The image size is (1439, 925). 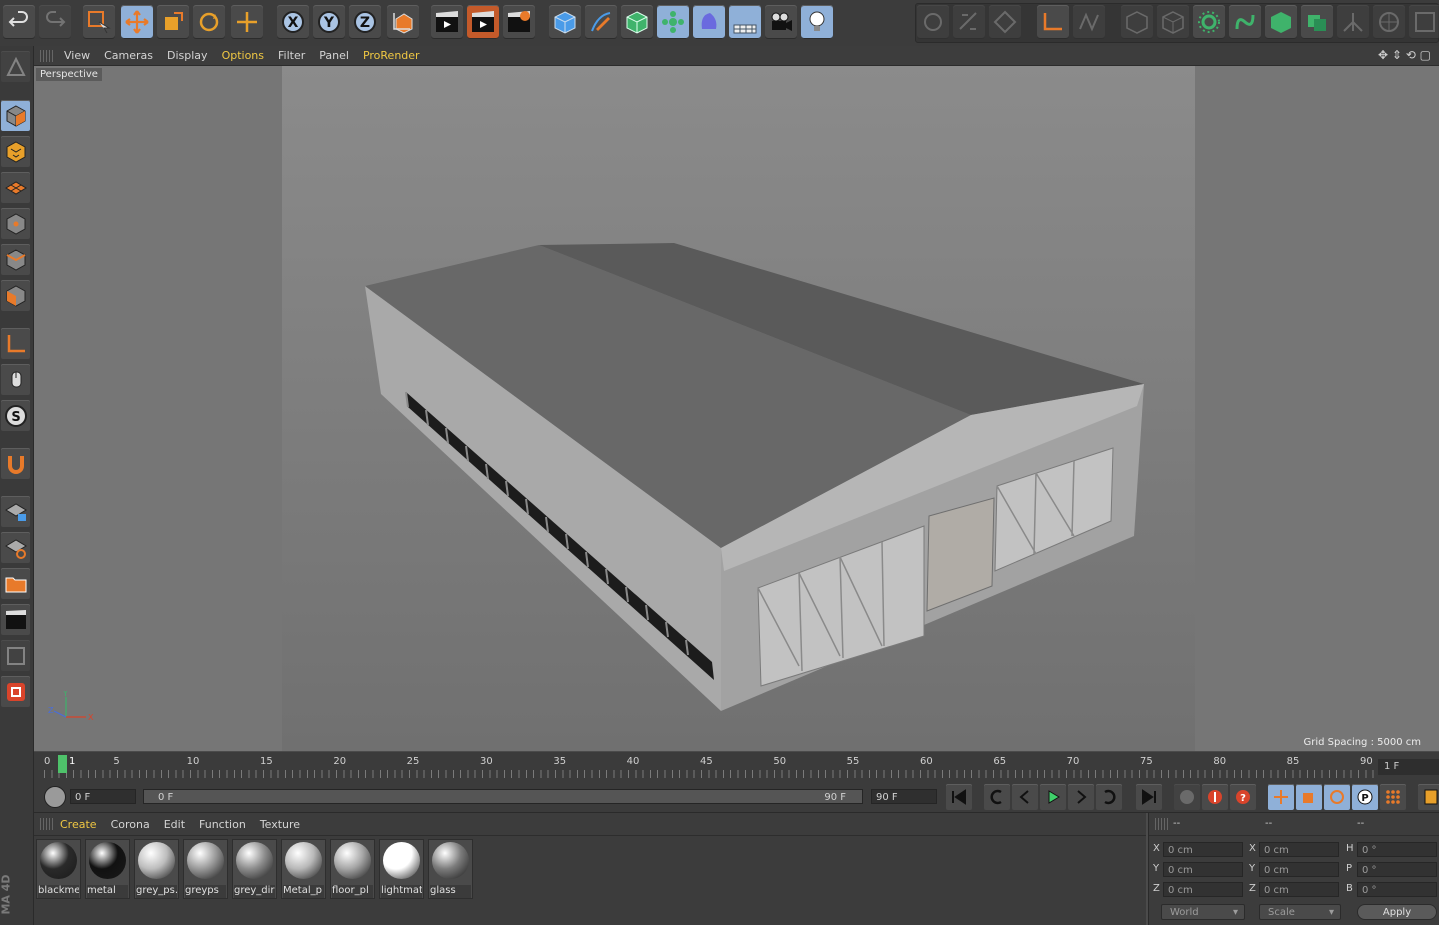 What do you see at coordinates (174, 824) in the screenshot?
I see `menu-edit: Edit` at bounding box center [174, 824].